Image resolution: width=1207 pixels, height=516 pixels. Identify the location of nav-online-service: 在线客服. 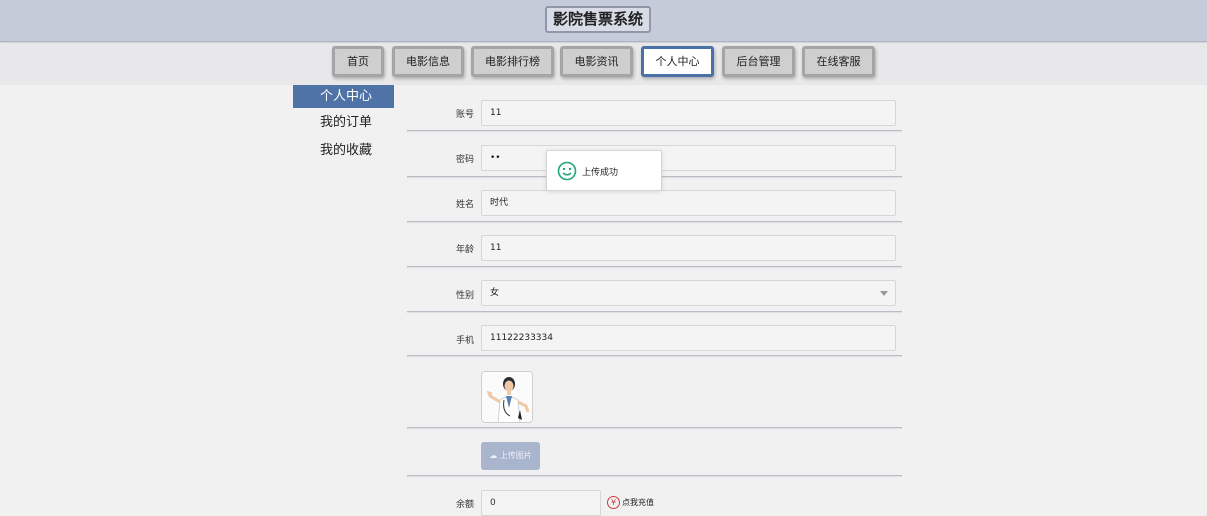
(838, 61).